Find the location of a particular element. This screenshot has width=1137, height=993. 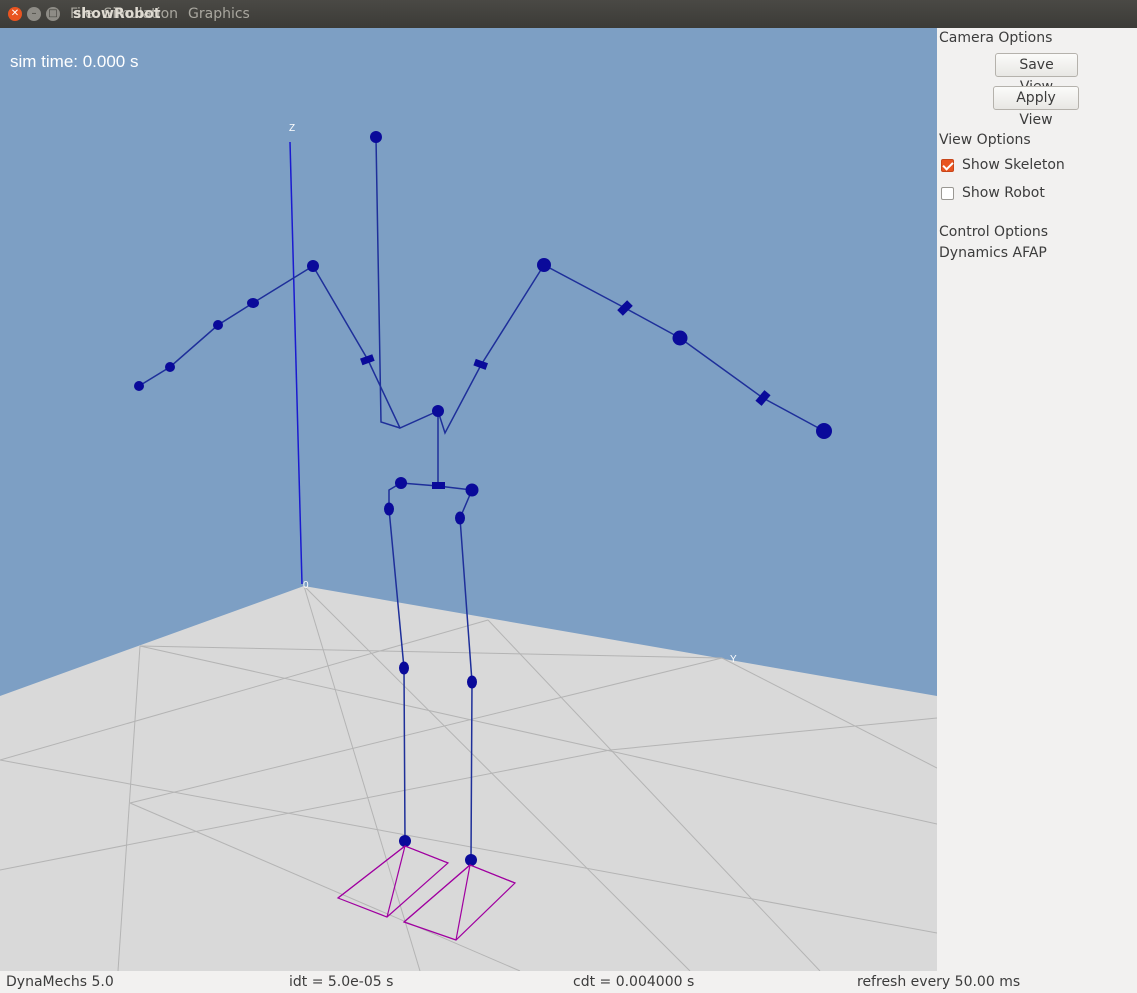

joint-right-clavicle is located at coordinates (481, 364).